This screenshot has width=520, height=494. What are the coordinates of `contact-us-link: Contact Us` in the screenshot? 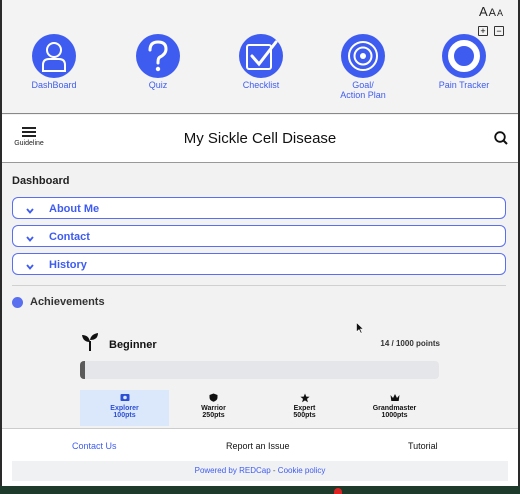 It's located at (94, 446).